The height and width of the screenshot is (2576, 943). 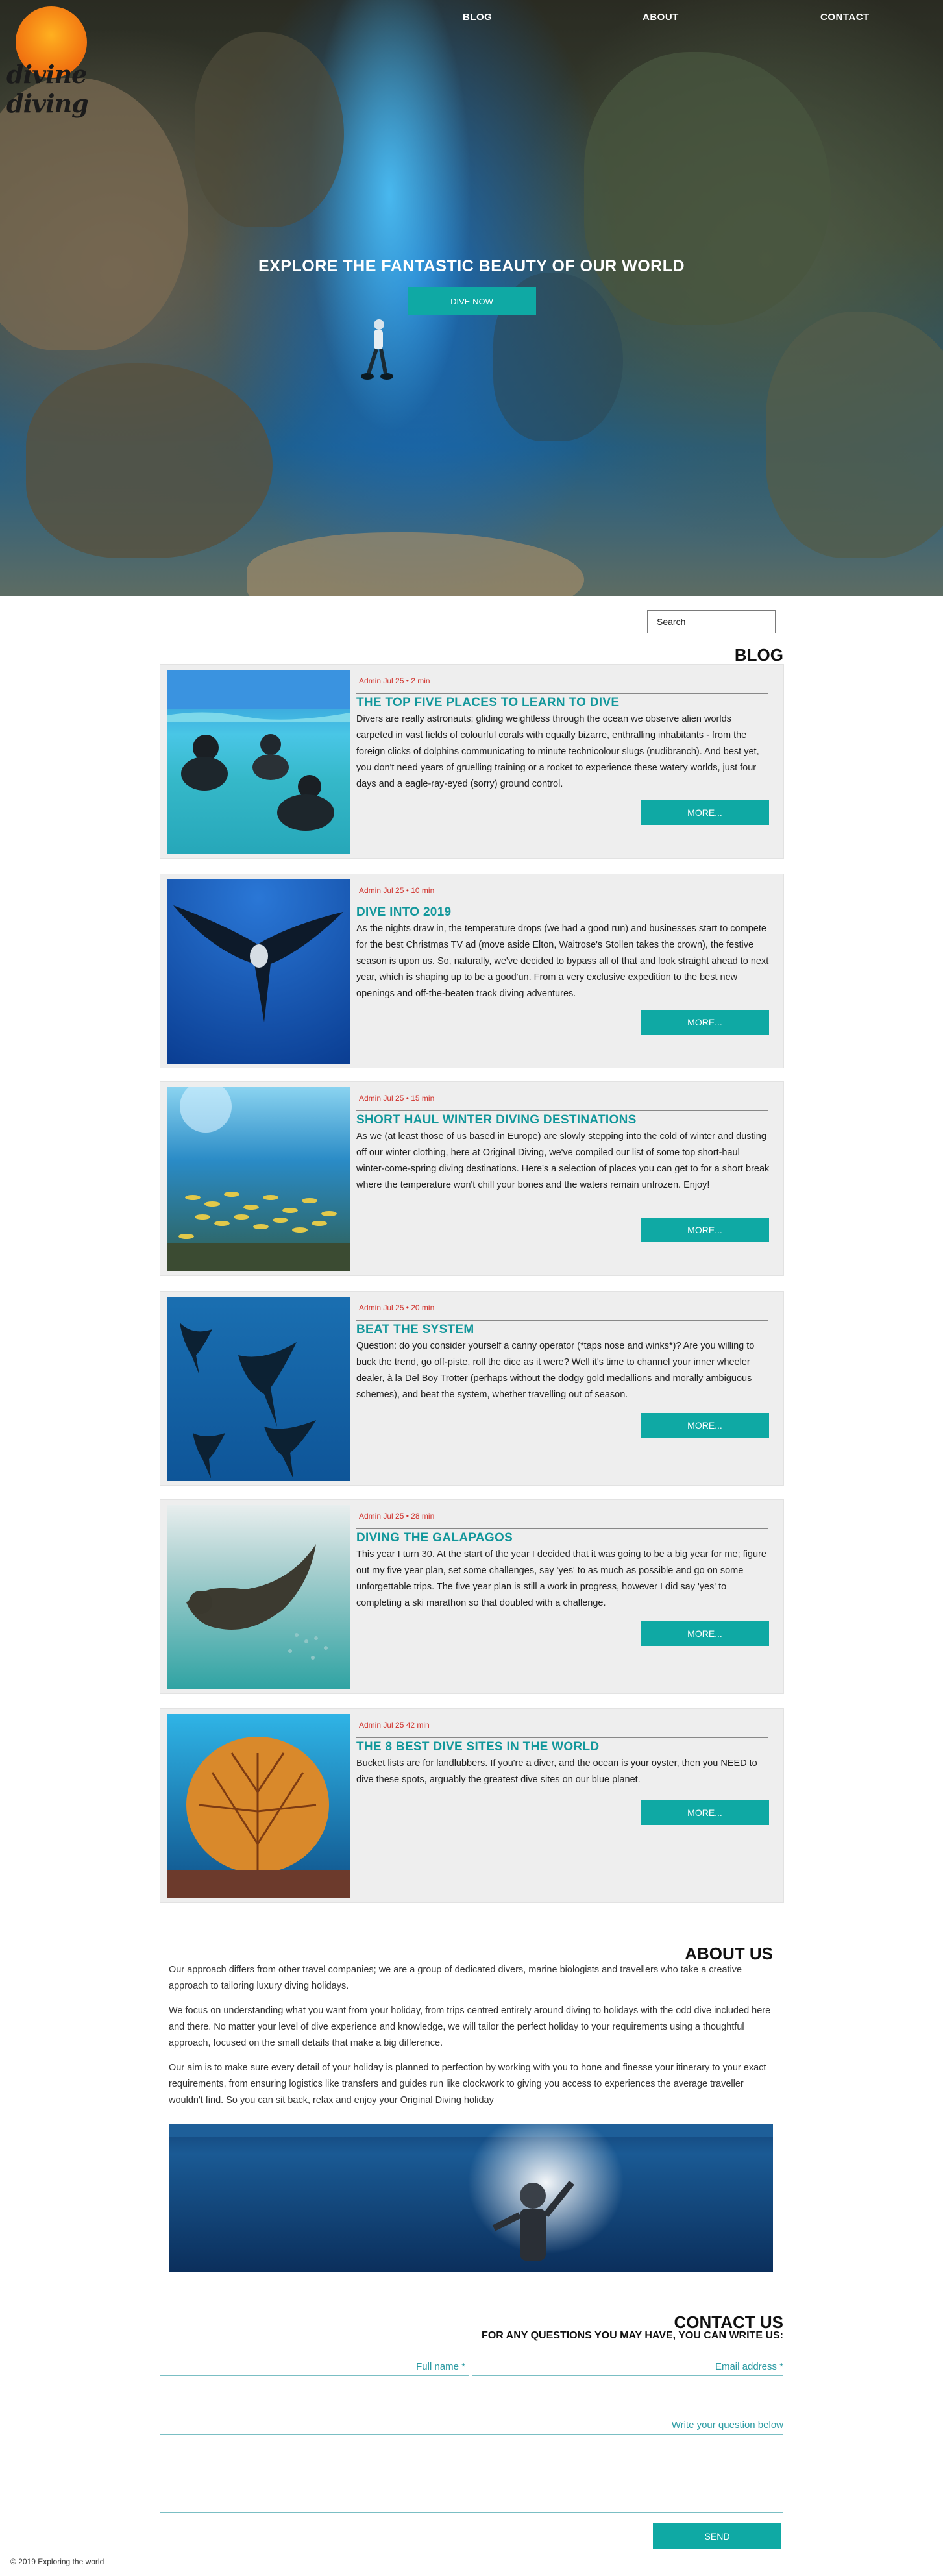 I want to click on post-title: BEAT THE SYSTEM, so click(x=415, y=1330).